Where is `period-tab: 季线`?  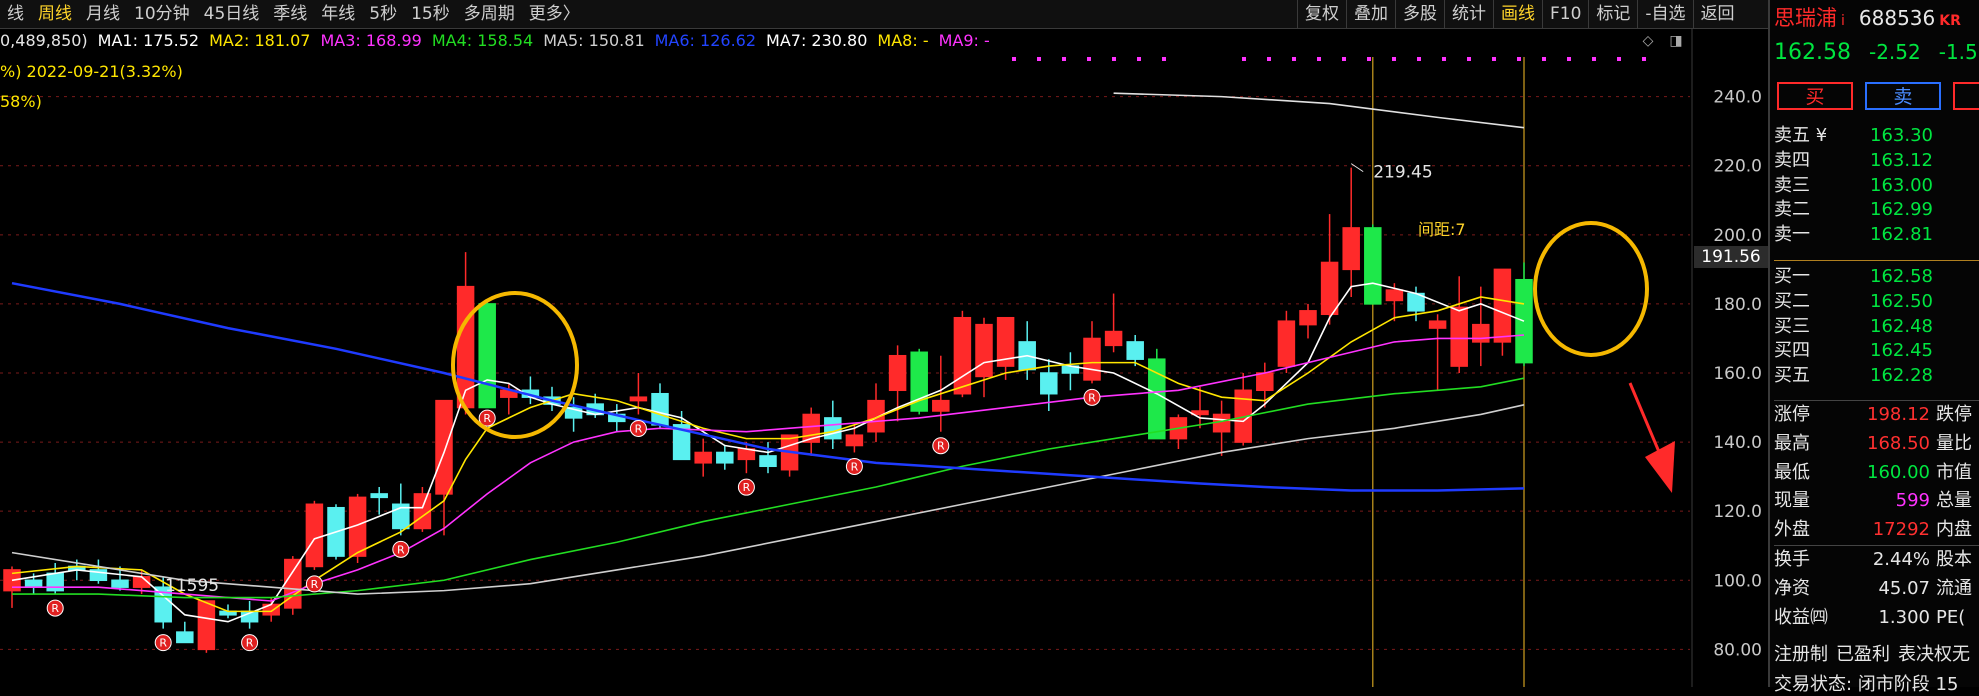 period-tab: 季线 is located at coordinates (290, 14).